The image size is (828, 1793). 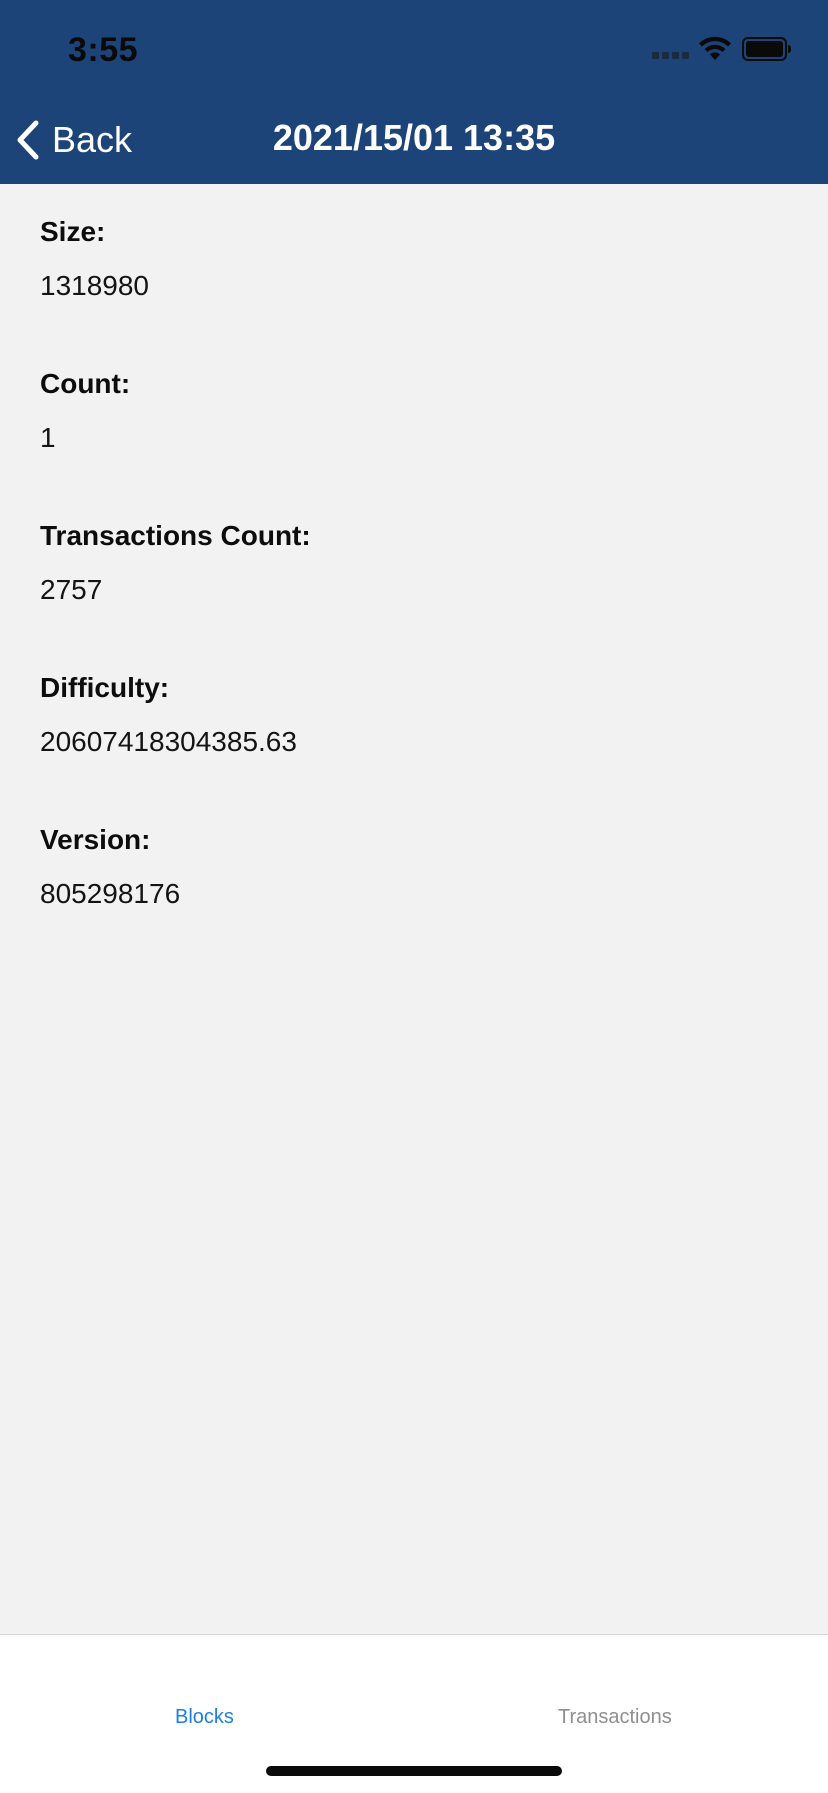 What do you see at coordinates (95, 839) in the screenshot?
I see `version-label: Version:` at bounding box center [95, 839].